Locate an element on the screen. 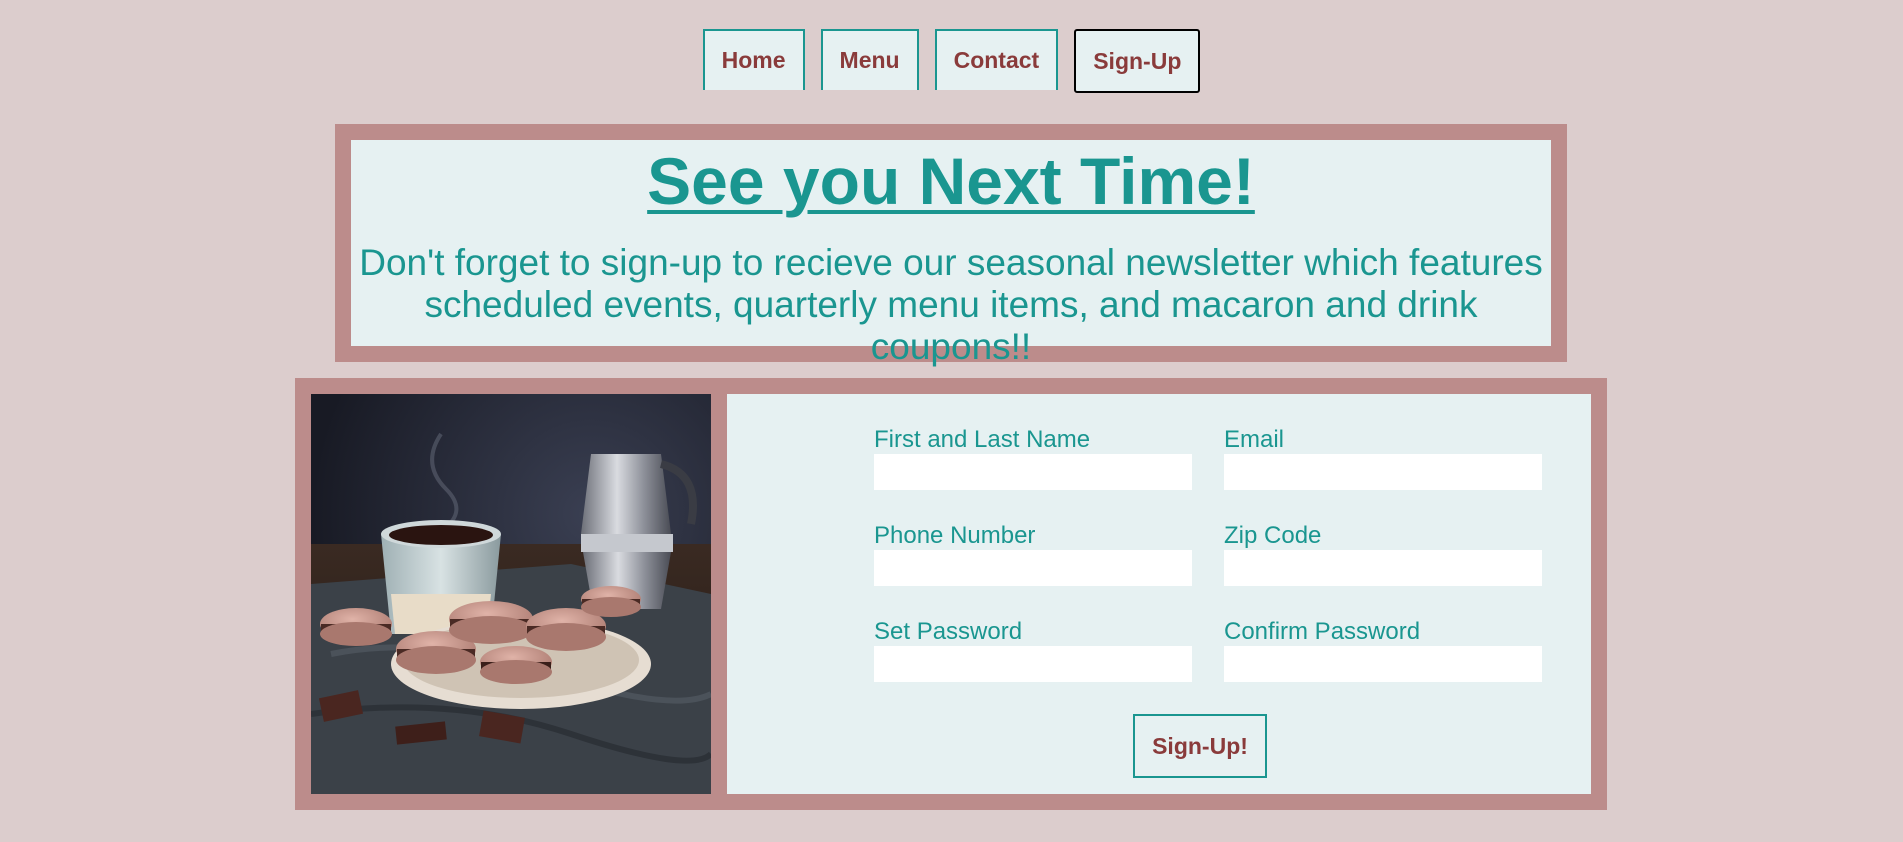  email-field: Email is located at coordinates (1383, 458).